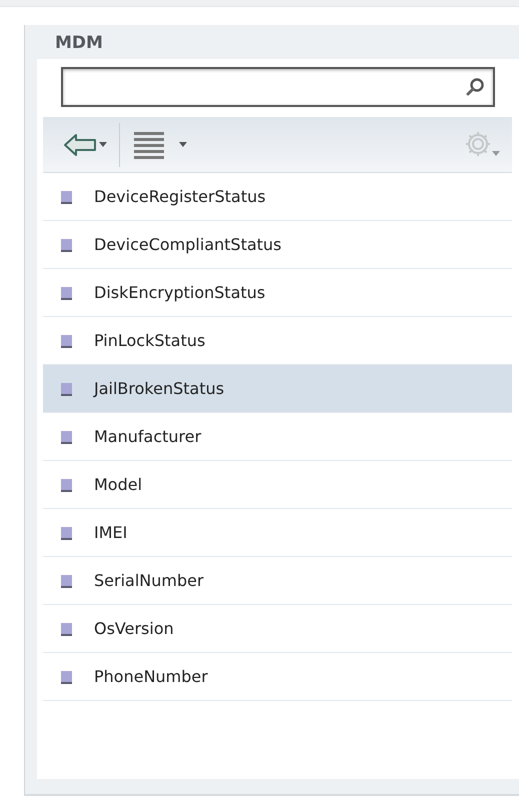 The image size is (519, 801). Describe the element at coordinates (180, 196) in the screenshot. I see `item-label: DeviceRegisterStatus` at that location.